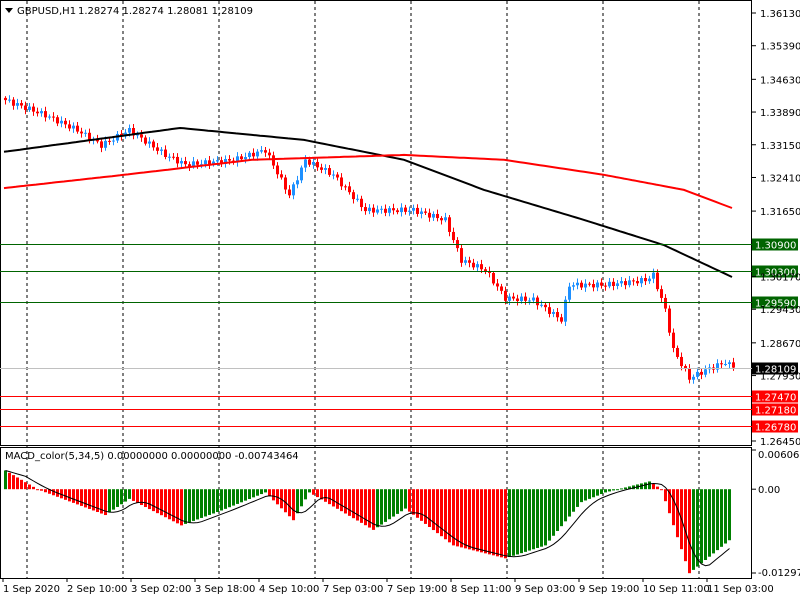 This screenshot has width=800, height=600. Describe the element at coordinates (9, 10) in the screenshot. I see `dropdown-triangle-icon` at that location.